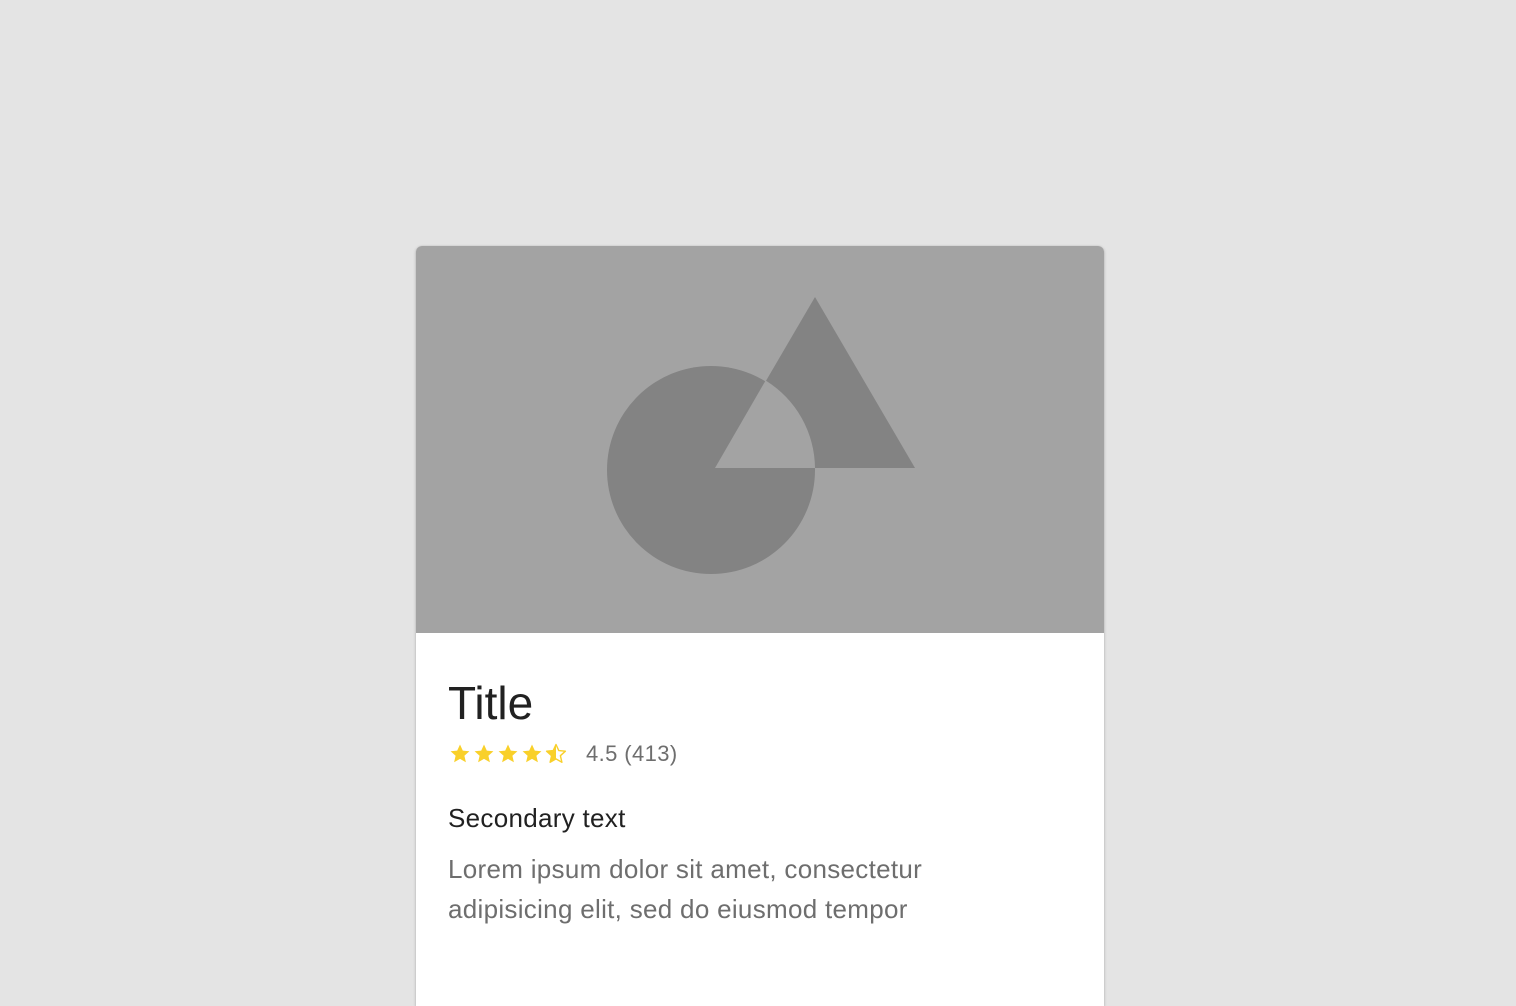  What do you see at coordinates (491, 703) in the screenshot?
I see `card-title: Title` at bounding box center [491, 703].